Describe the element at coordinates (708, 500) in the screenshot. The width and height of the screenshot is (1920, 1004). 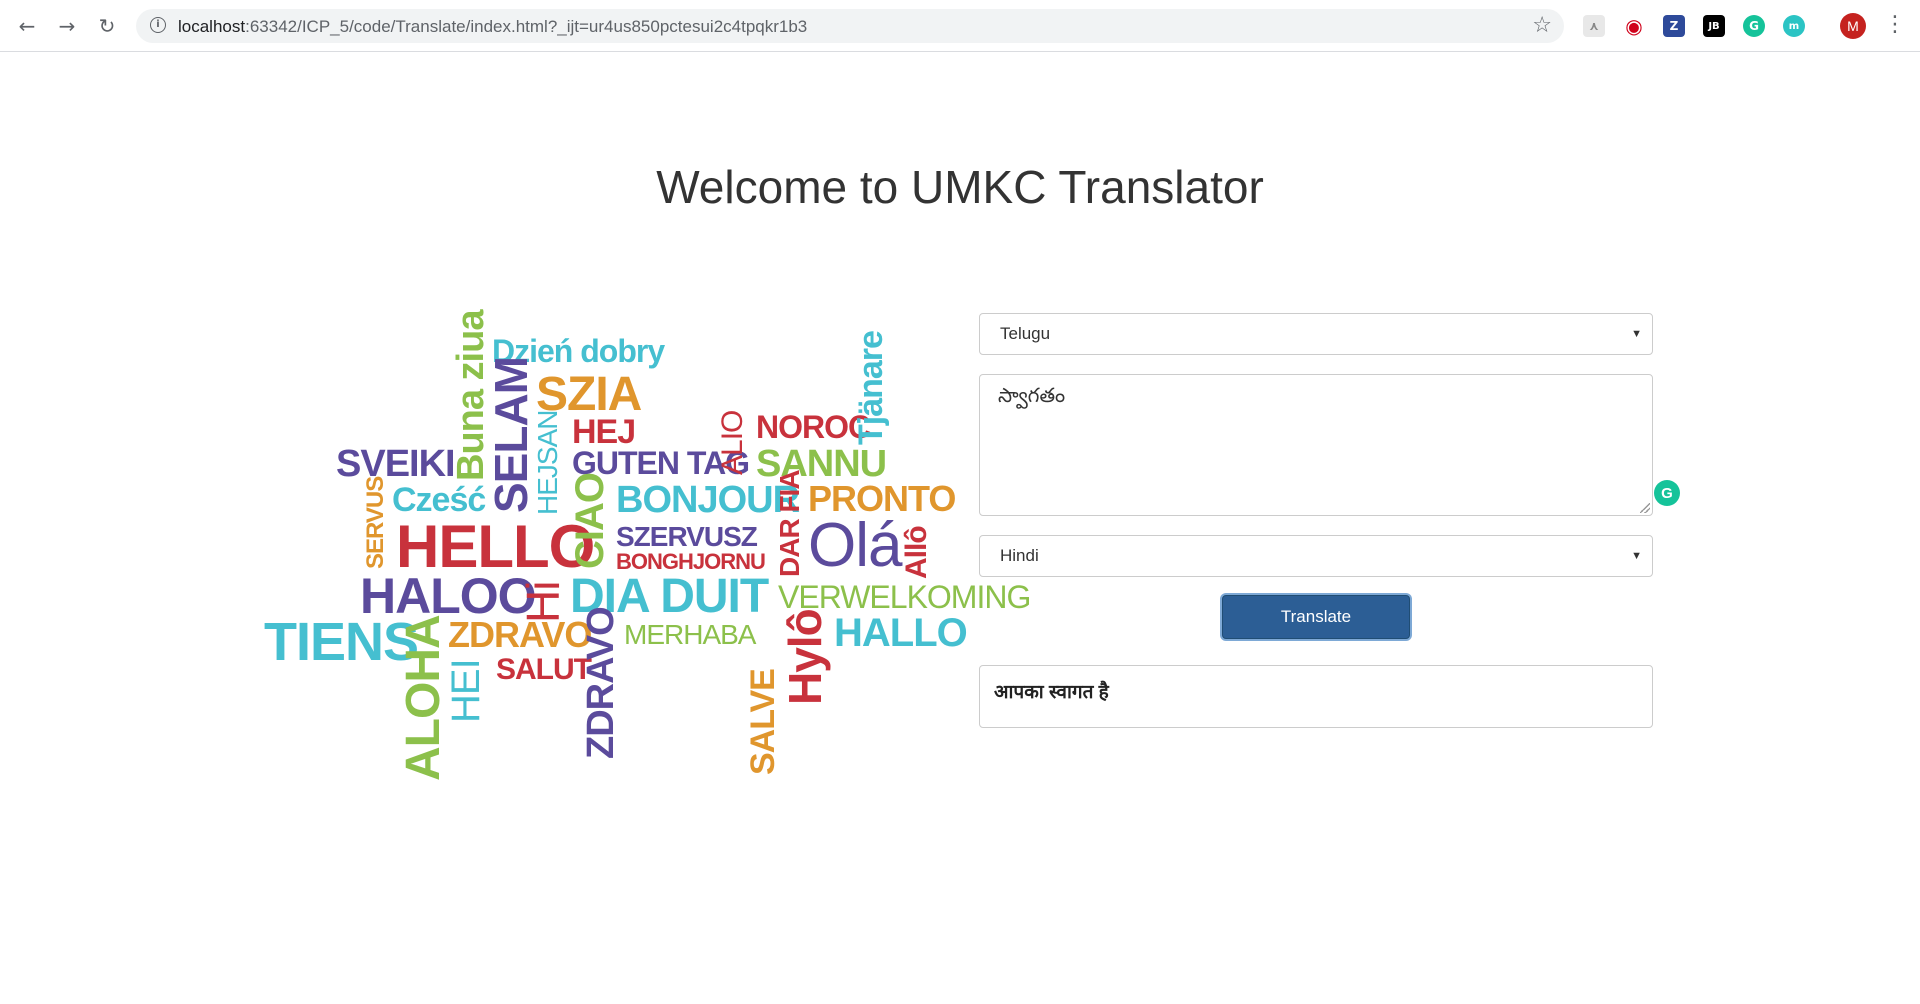
I see `word-bonjour: BONJOUR` at that location.